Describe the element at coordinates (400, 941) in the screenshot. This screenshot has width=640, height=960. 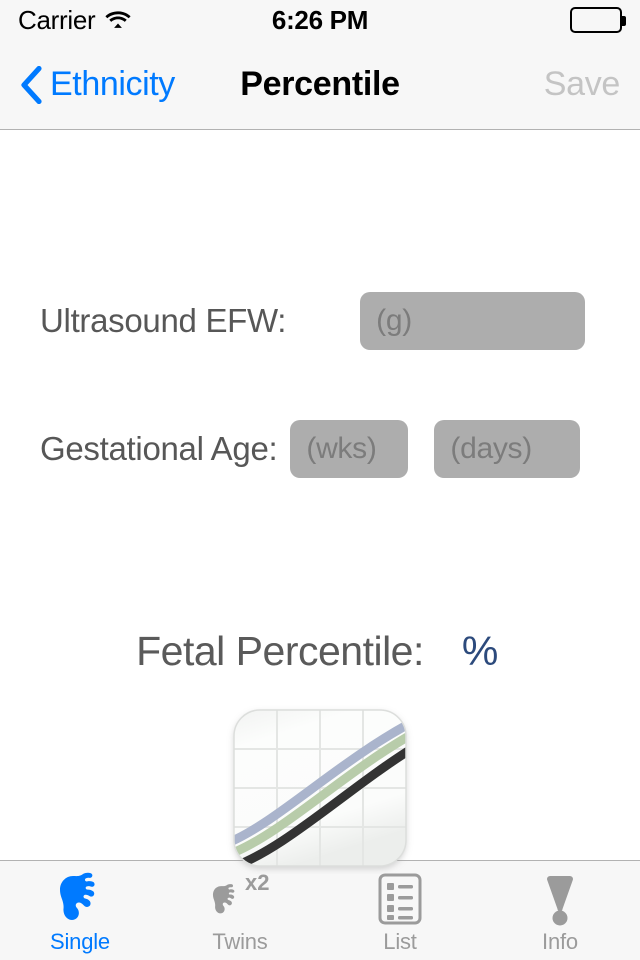
I see `tab-list-label: List` at that location.